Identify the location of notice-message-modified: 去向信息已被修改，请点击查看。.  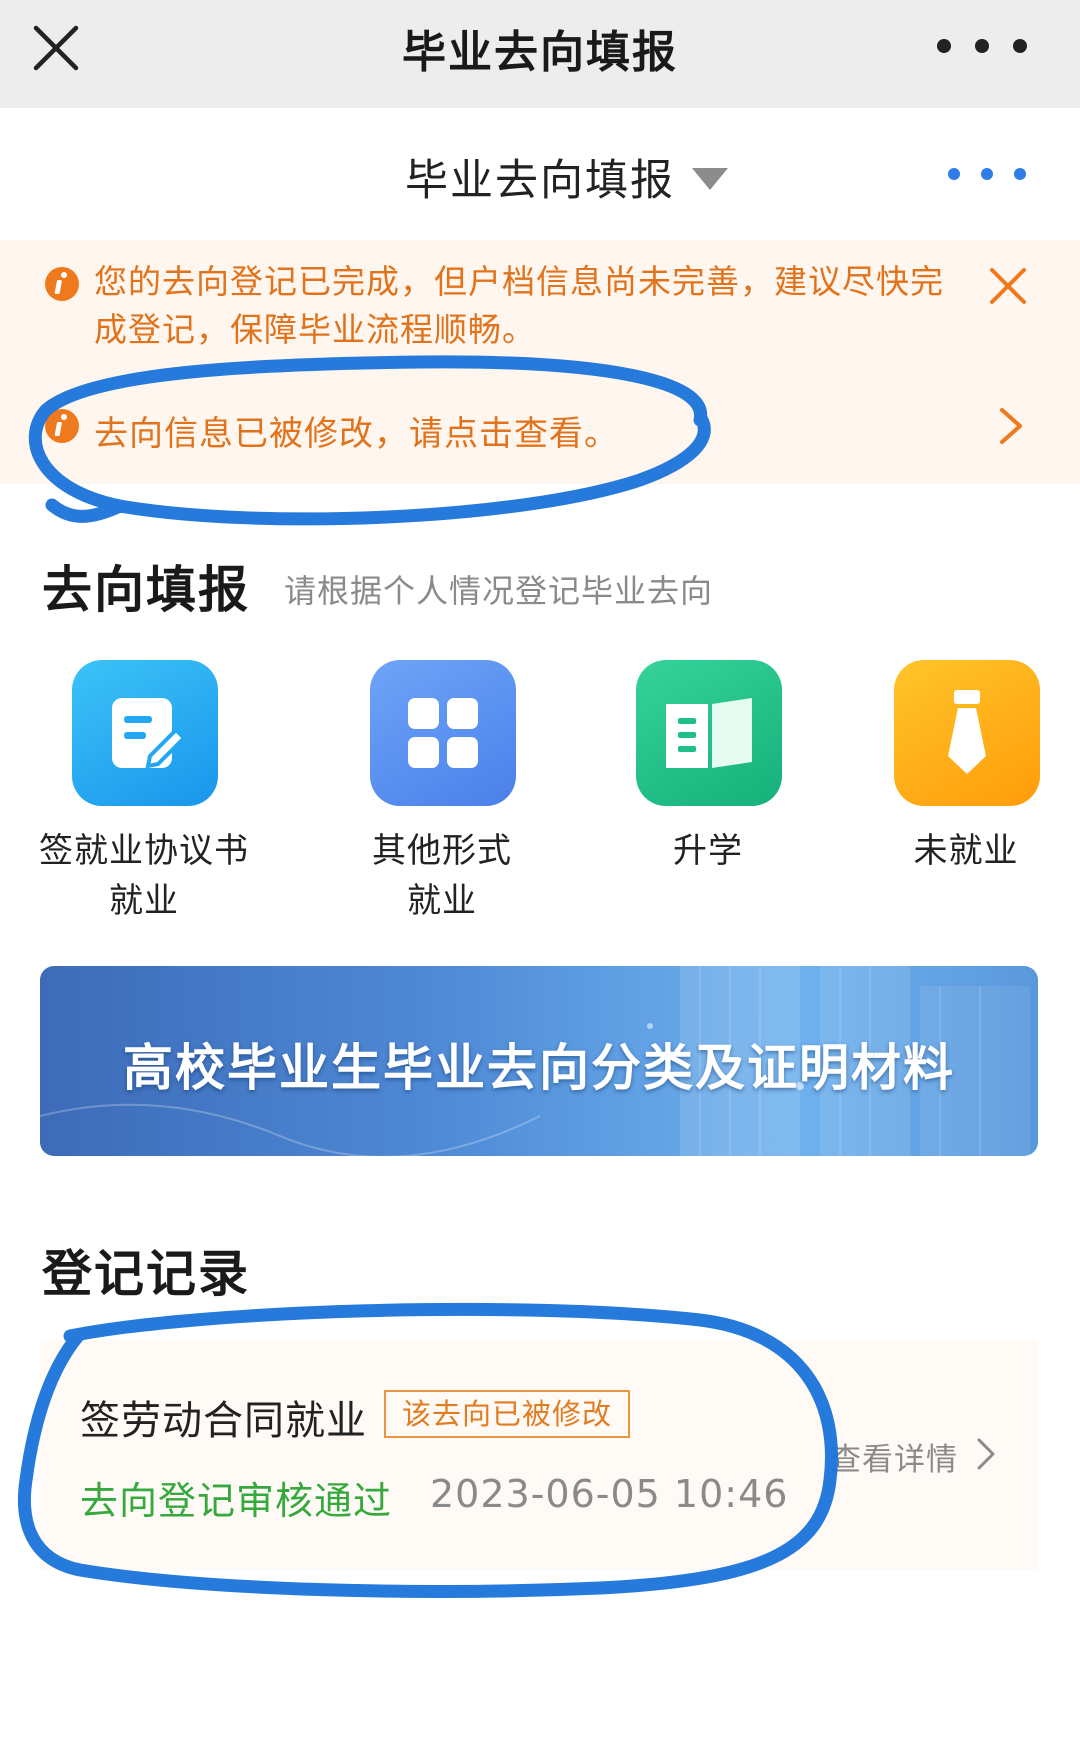
(356, 430).